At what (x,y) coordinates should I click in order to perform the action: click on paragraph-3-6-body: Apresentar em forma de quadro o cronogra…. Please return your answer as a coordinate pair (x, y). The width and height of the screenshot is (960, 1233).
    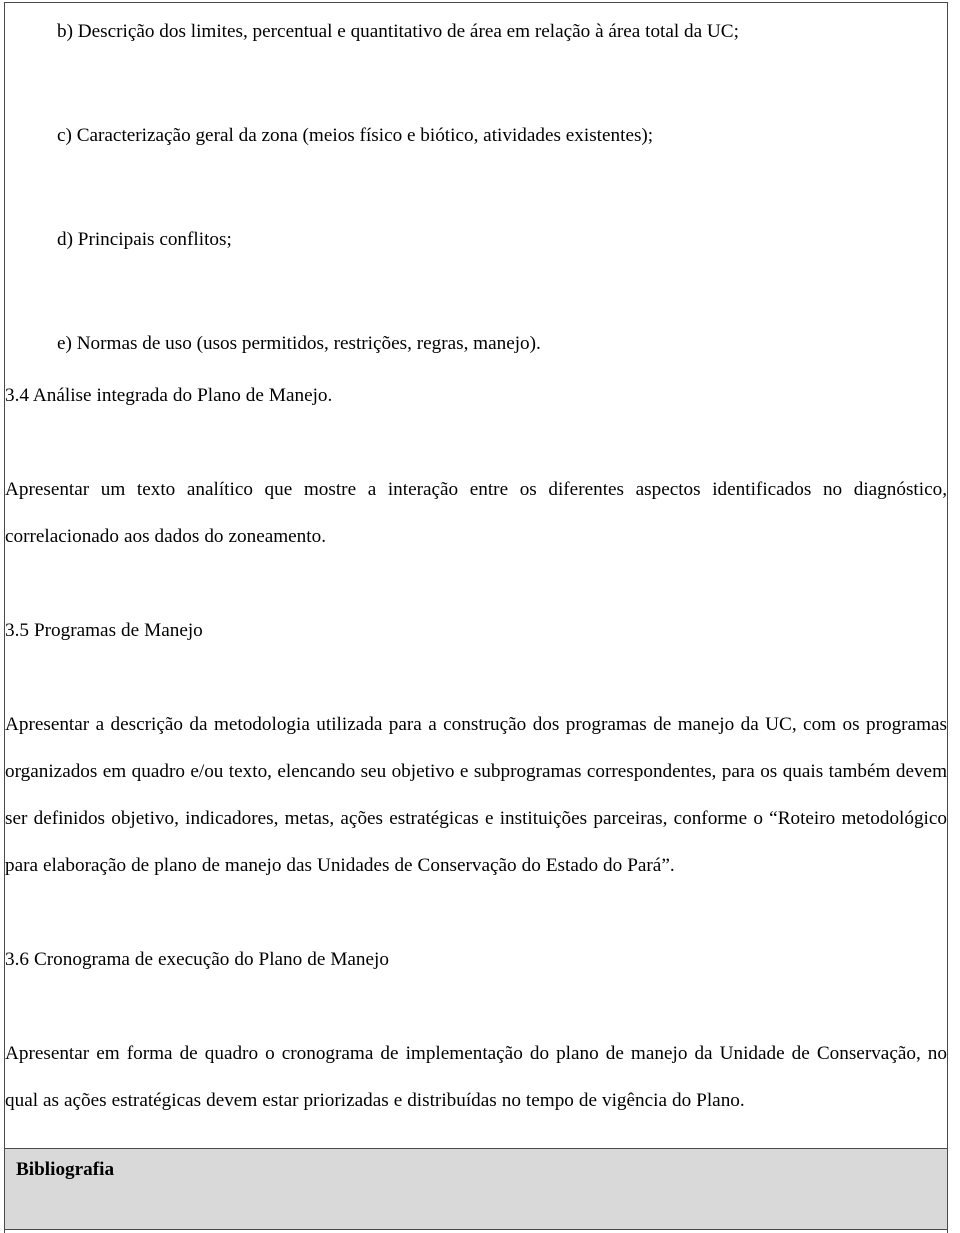
    Looking at the image, I should click on (476, 1077).